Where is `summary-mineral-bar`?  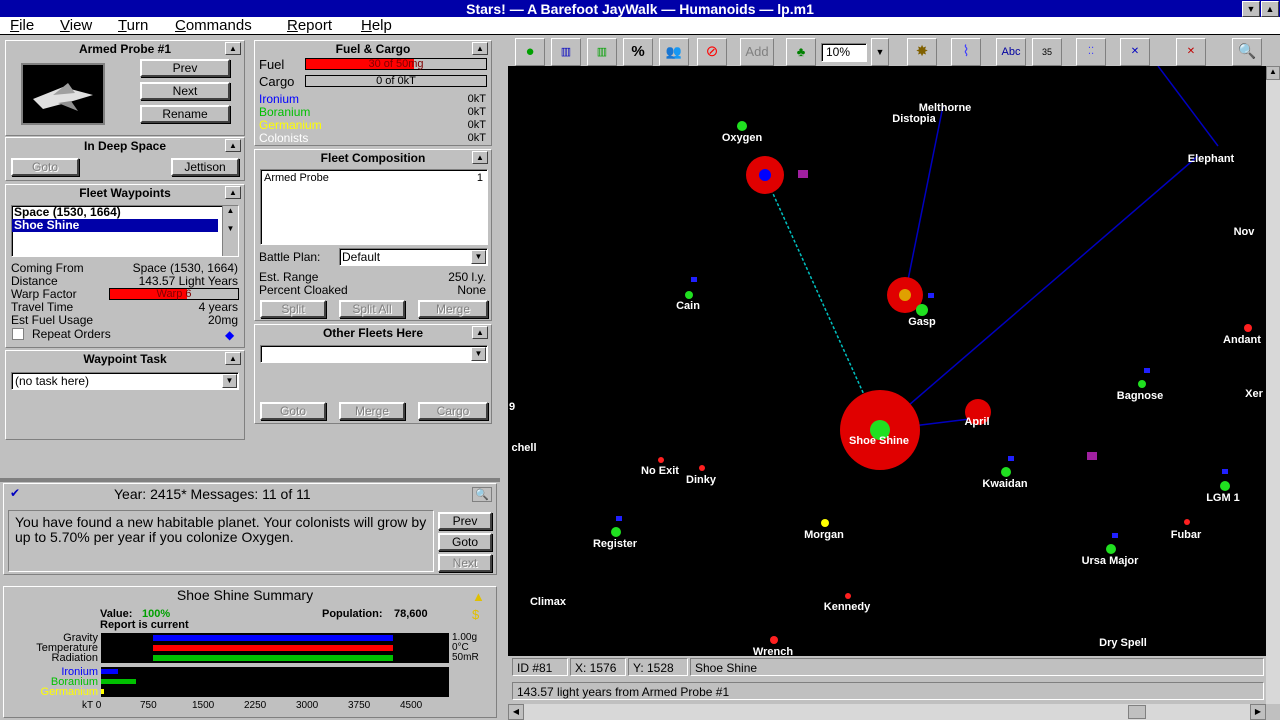
summary-mineral-bar is located at coordinates (118, 681).